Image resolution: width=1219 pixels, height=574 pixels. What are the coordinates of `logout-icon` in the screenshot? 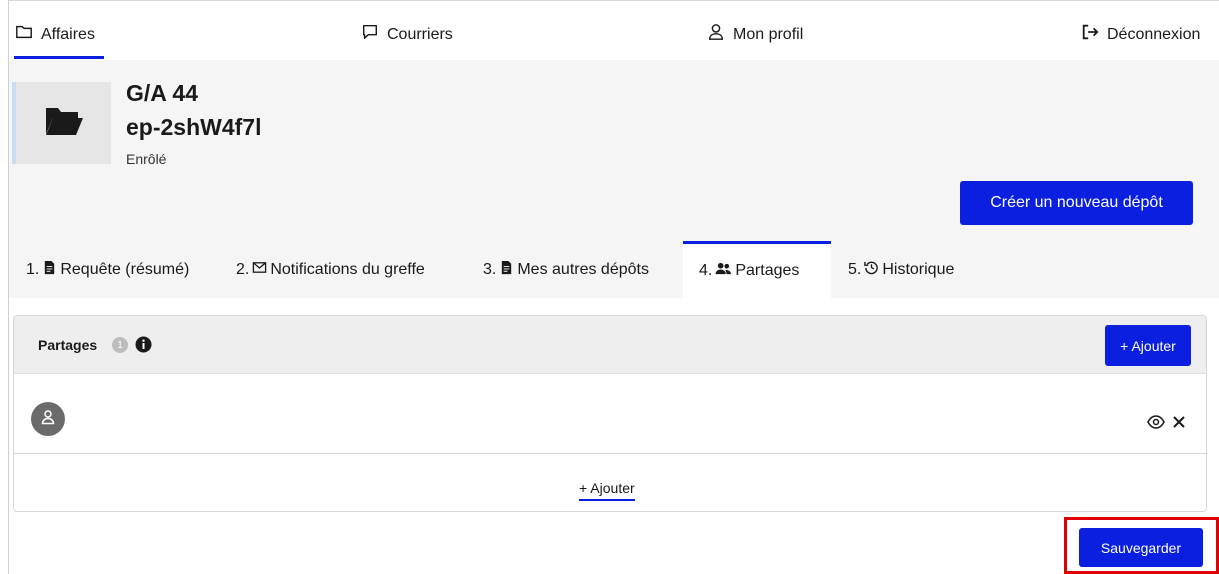 It's located at (1090, 34).